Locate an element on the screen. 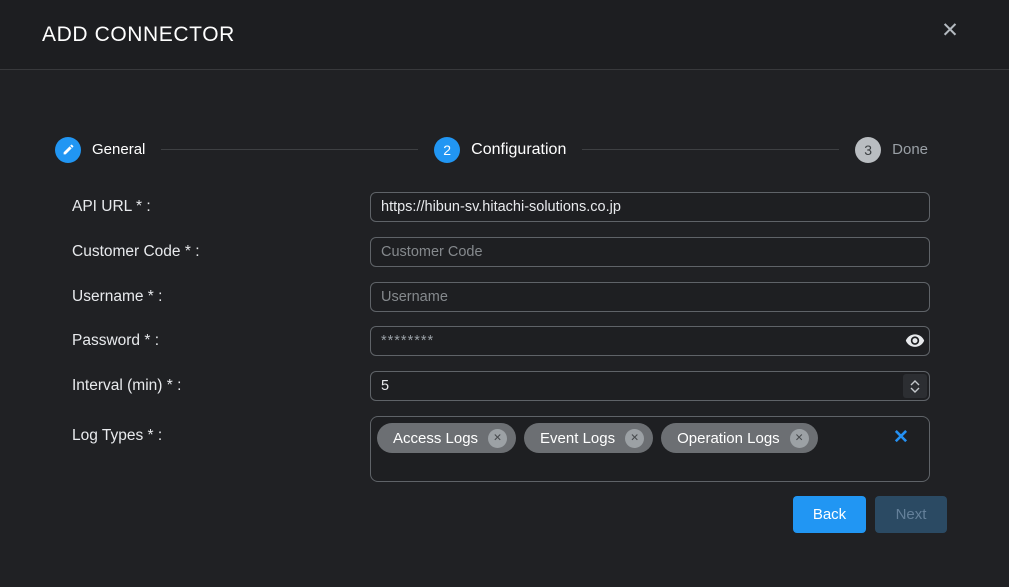  back-button: Back is located at coordinates (829, 514).